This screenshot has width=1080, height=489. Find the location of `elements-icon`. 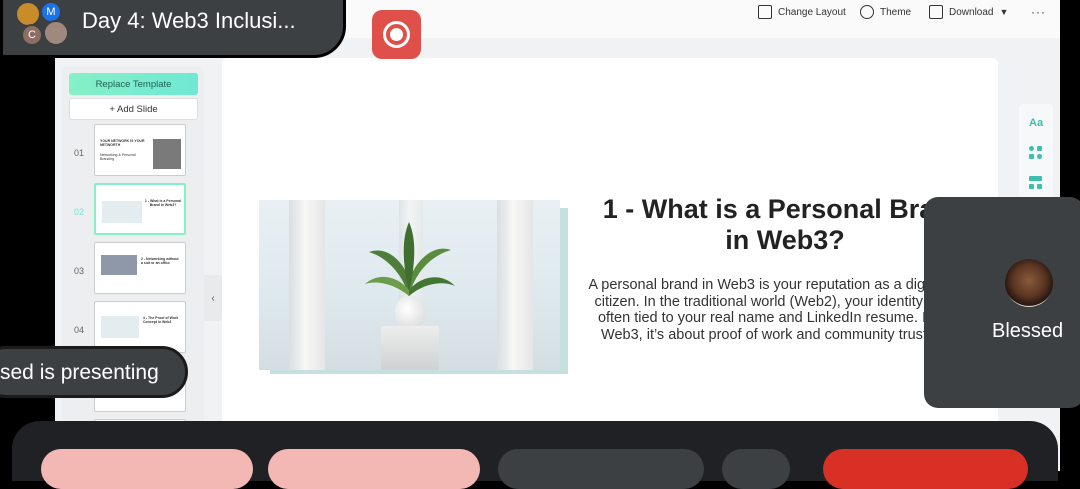

elements-icon is located at coordinates (1036, 153).